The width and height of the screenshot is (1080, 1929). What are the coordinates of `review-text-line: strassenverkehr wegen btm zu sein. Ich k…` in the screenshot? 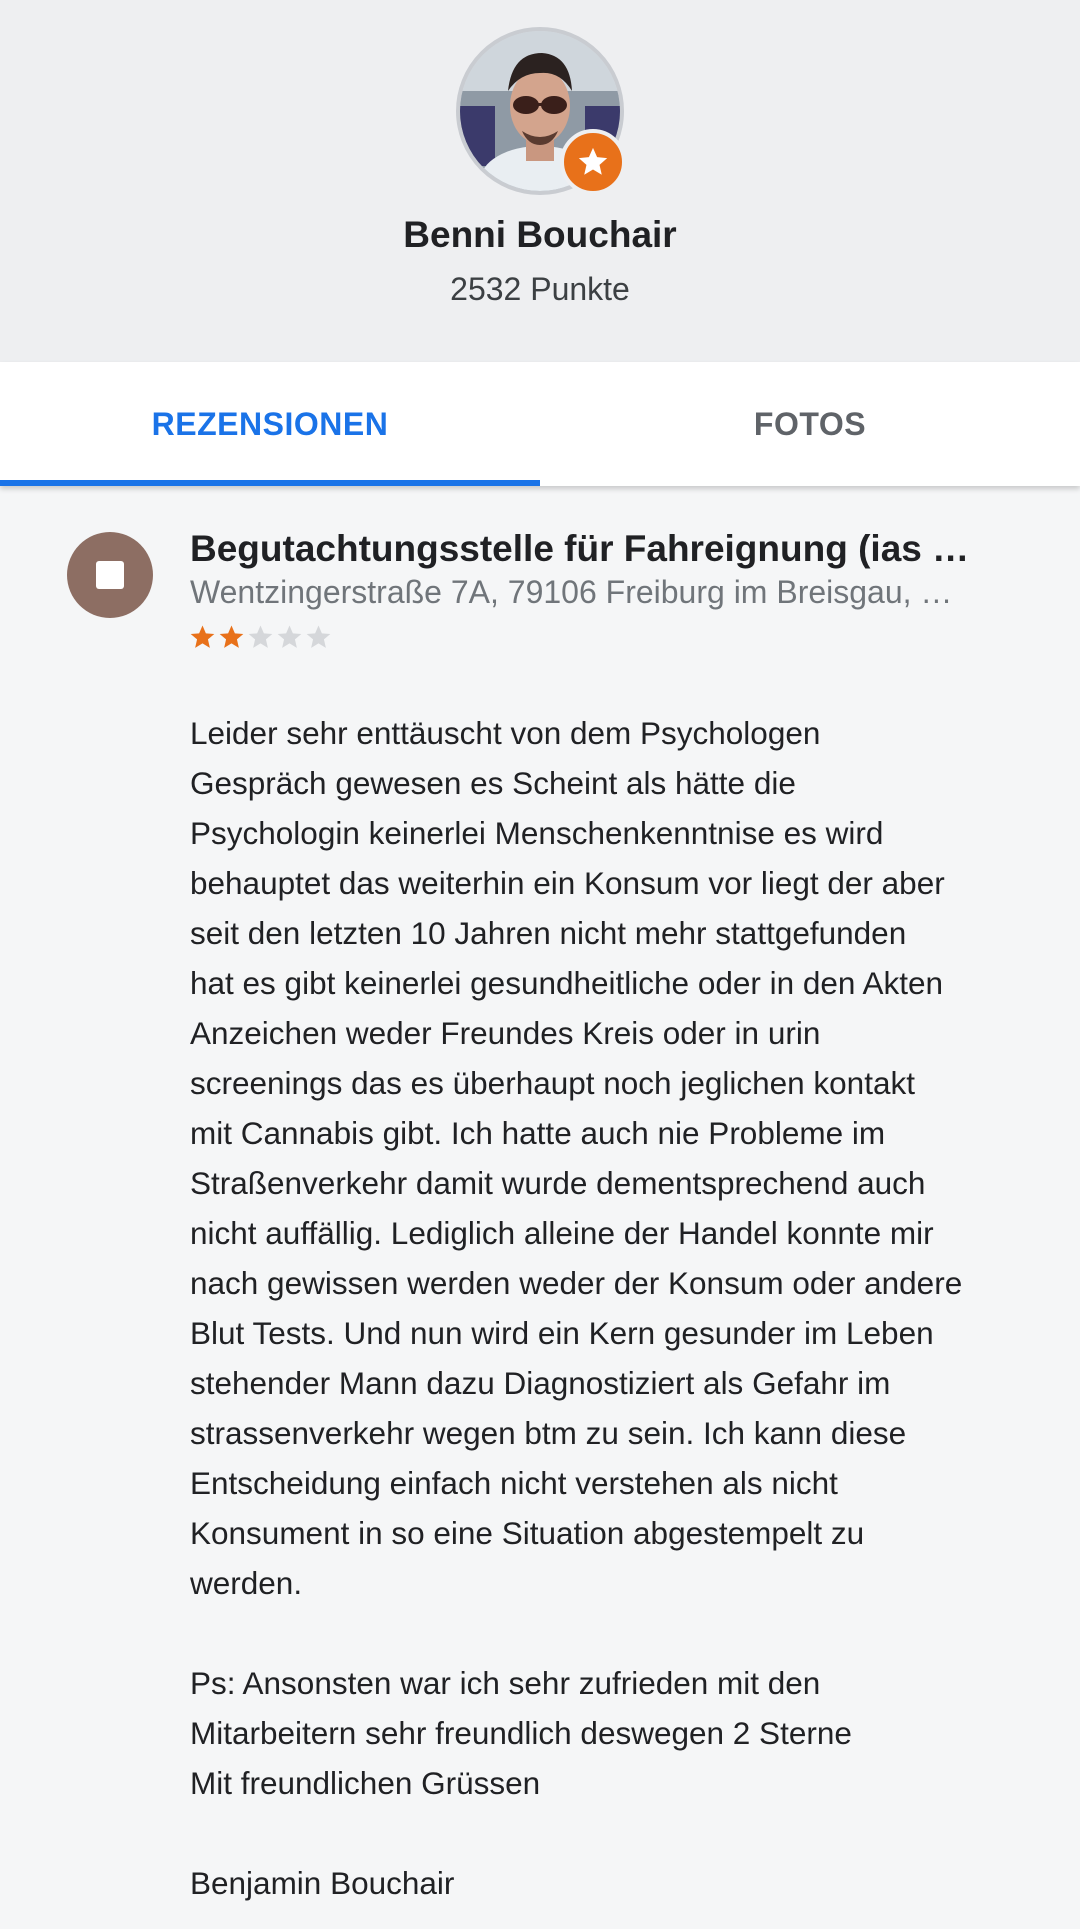 It's located at (548, 1433).